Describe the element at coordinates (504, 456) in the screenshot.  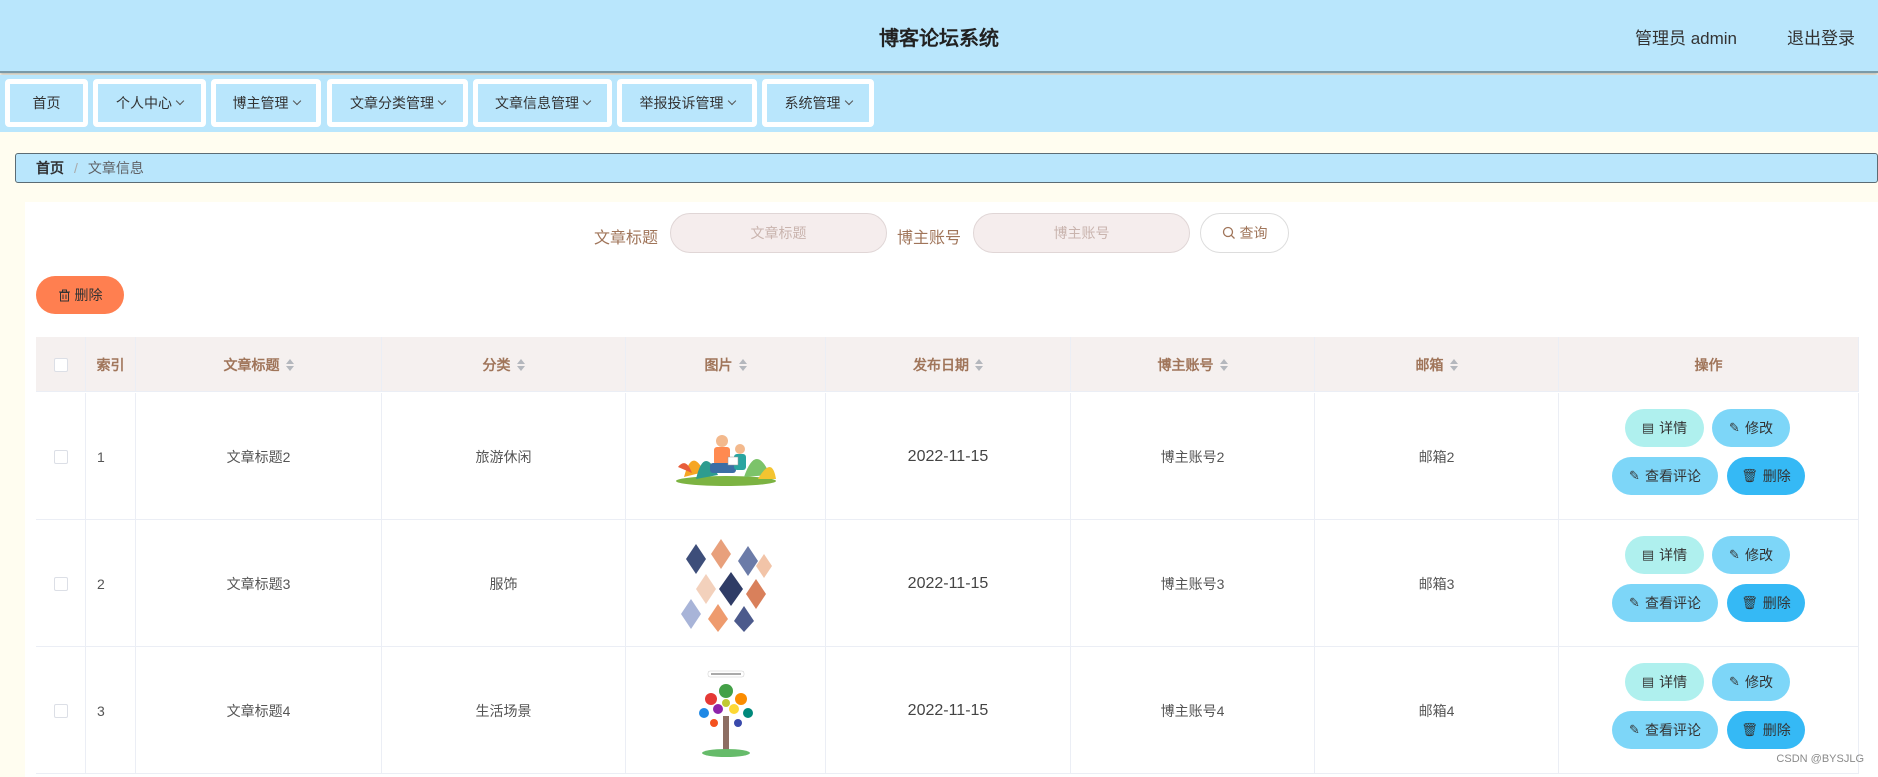
I see `category-cell: 旅游休闲` at that location.